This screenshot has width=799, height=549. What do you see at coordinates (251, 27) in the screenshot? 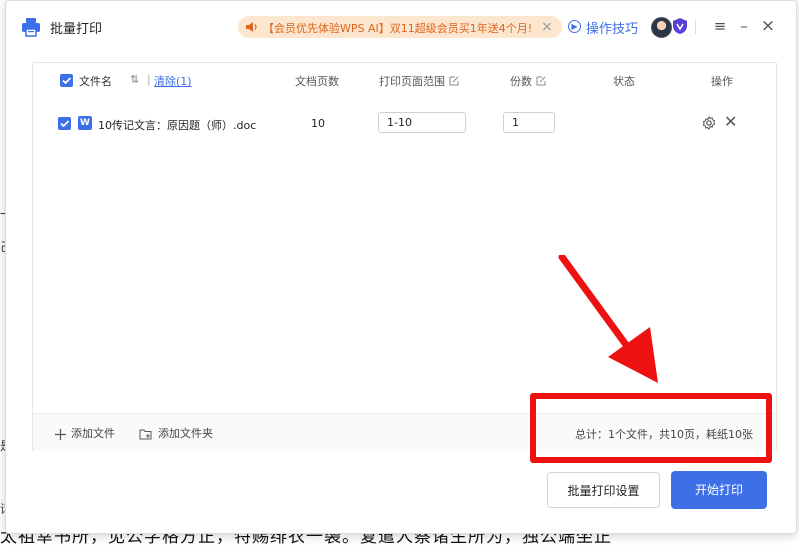
I see `speaker-icon` at bounding box center [251, 27].